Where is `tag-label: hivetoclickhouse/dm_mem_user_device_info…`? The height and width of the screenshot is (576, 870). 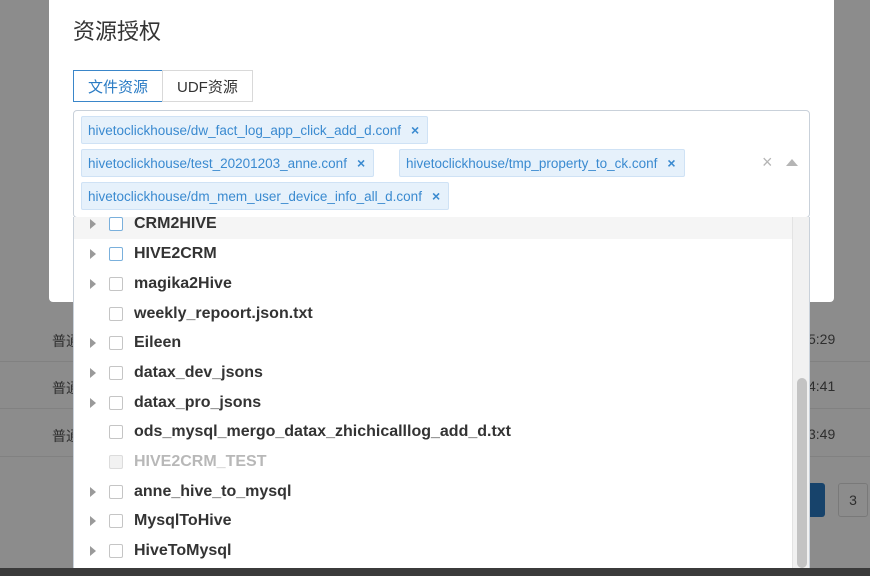
tag-label: hivetoclickhouse/dm_mem_user_device_info… is located at coordinates (255, 196).